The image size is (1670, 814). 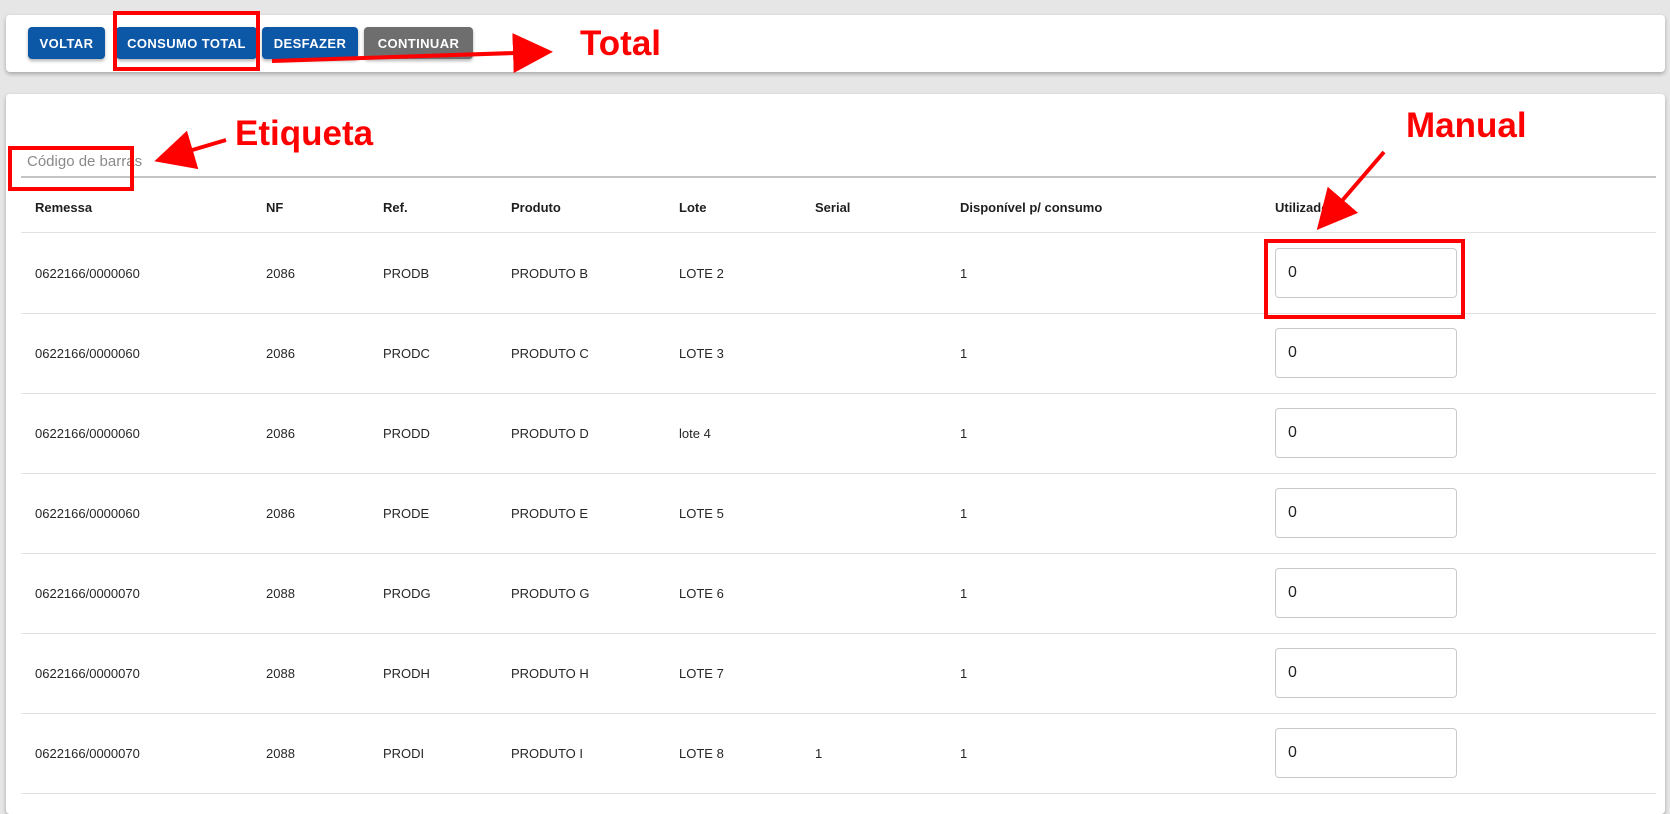 I want to click on table-row: 0622166/0000060 2086 PRODE PRODUTO E LOTE 5 1, so click(x=838, y=513).